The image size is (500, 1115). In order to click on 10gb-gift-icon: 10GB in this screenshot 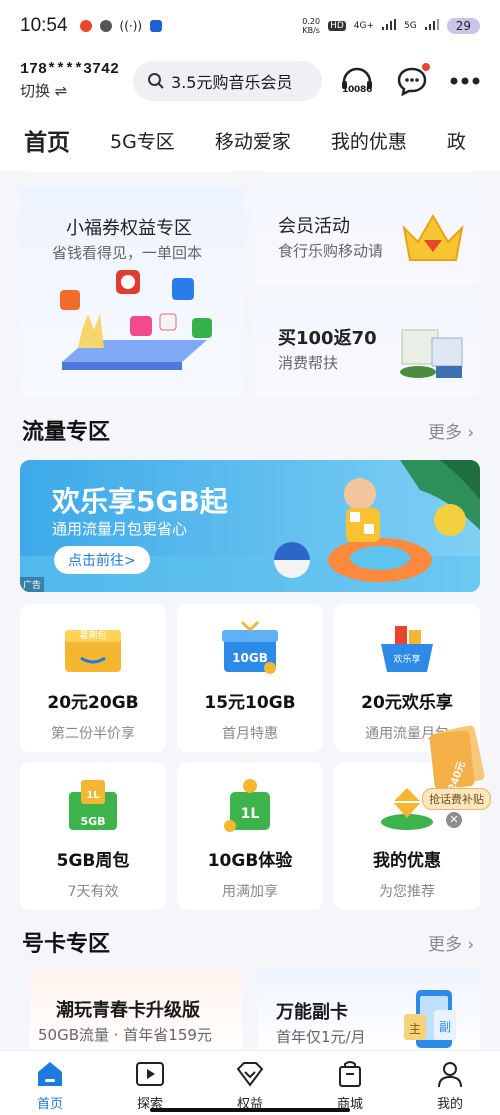, I will do `click(250, 647)`.